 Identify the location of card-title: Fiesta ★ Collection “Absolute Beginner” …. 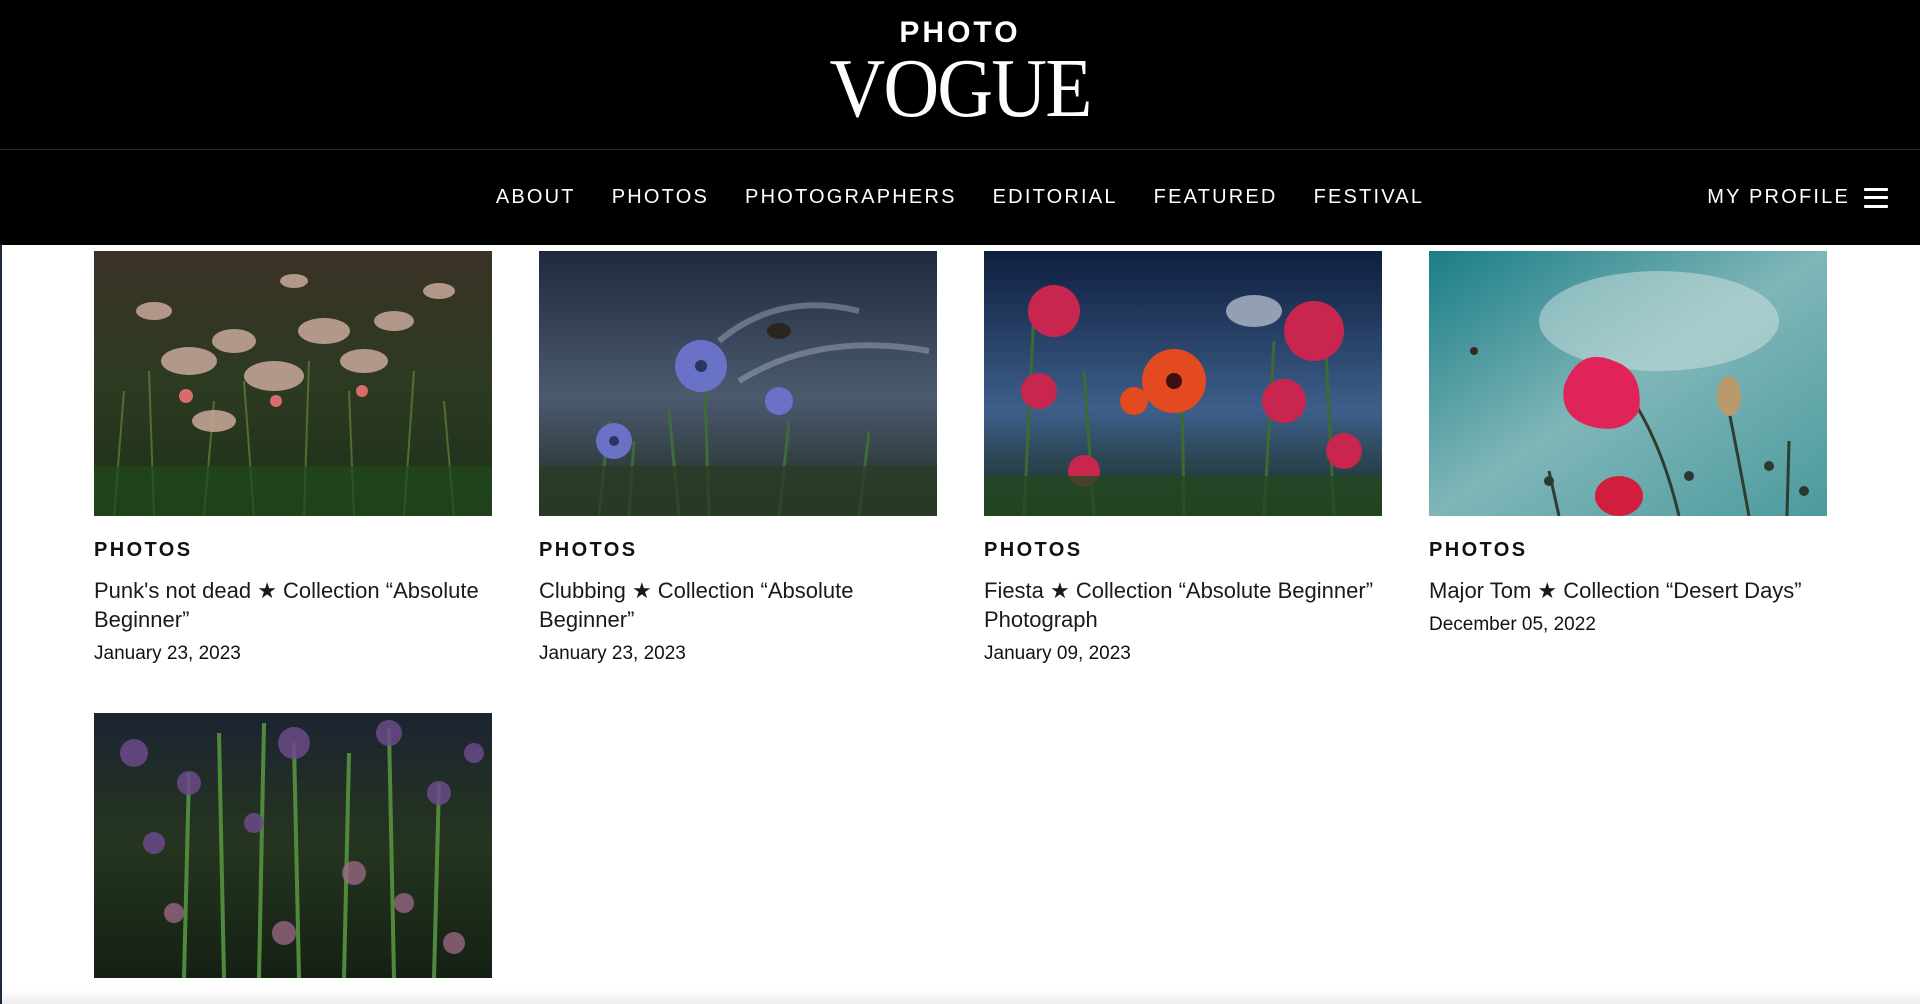
(1183, 605).